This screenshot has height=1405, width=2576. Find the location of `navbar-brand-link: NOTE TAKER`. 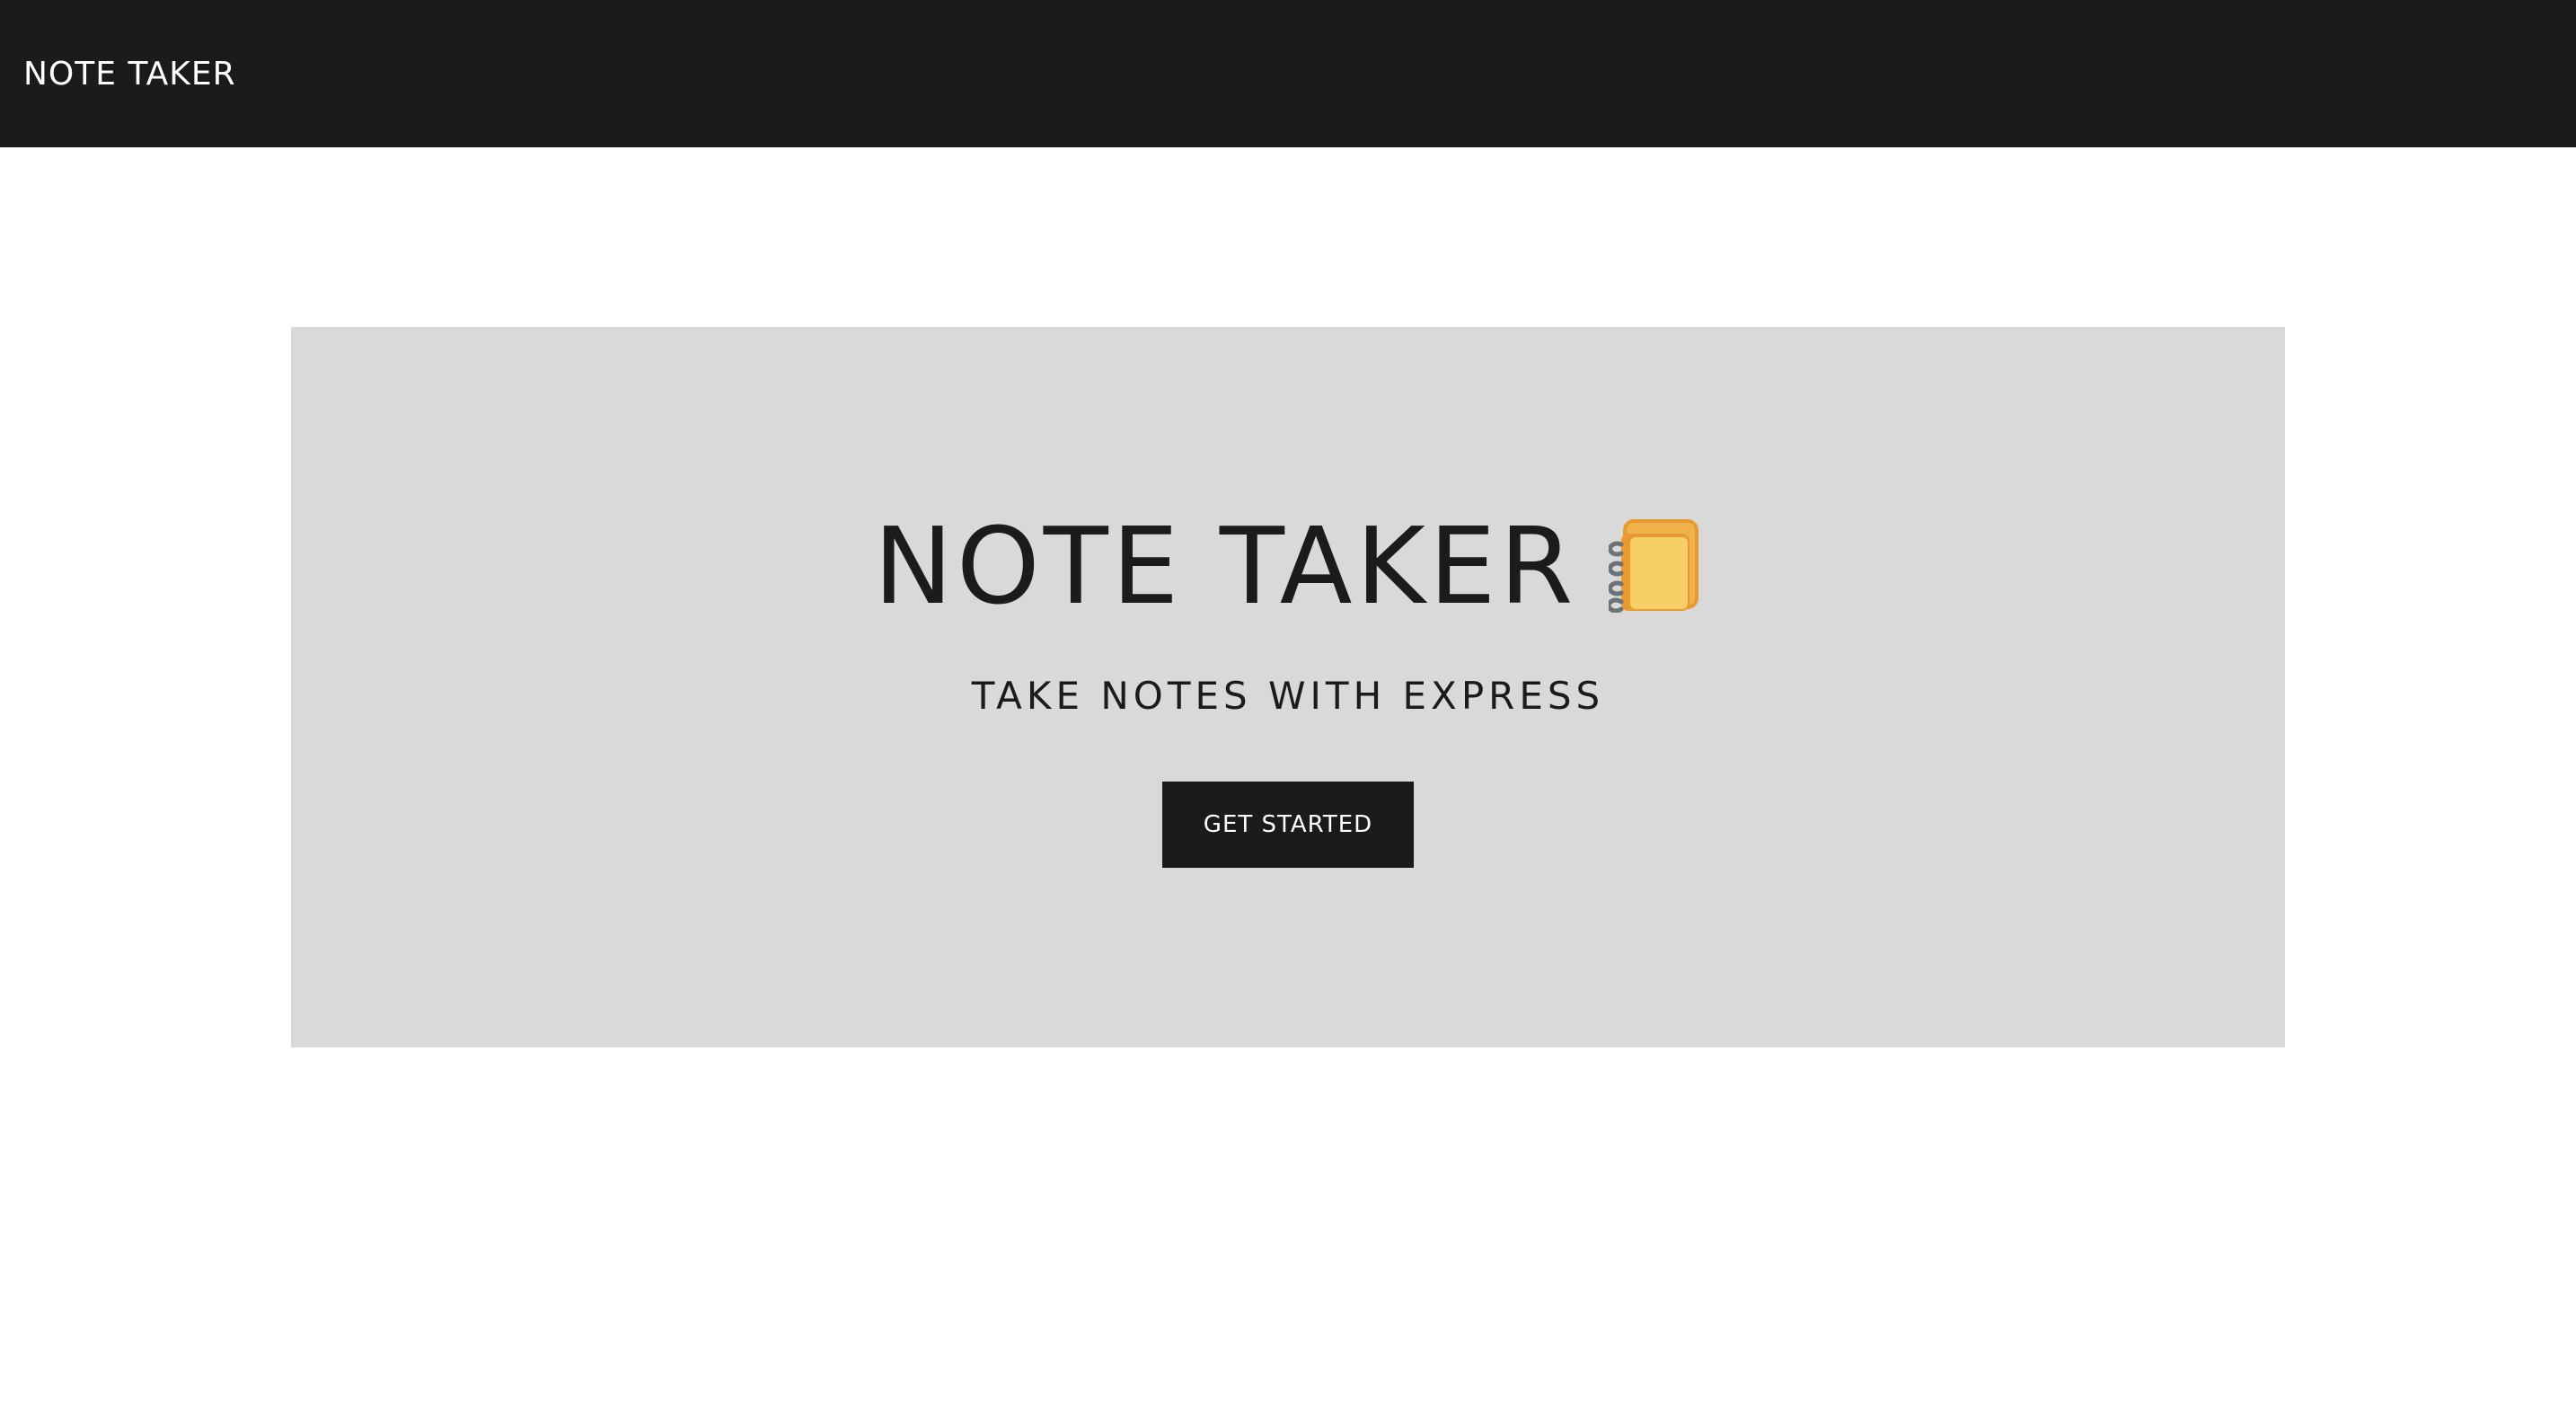

navbar-brand-link: NOTE TAKER is located at coordinates (129, 74).